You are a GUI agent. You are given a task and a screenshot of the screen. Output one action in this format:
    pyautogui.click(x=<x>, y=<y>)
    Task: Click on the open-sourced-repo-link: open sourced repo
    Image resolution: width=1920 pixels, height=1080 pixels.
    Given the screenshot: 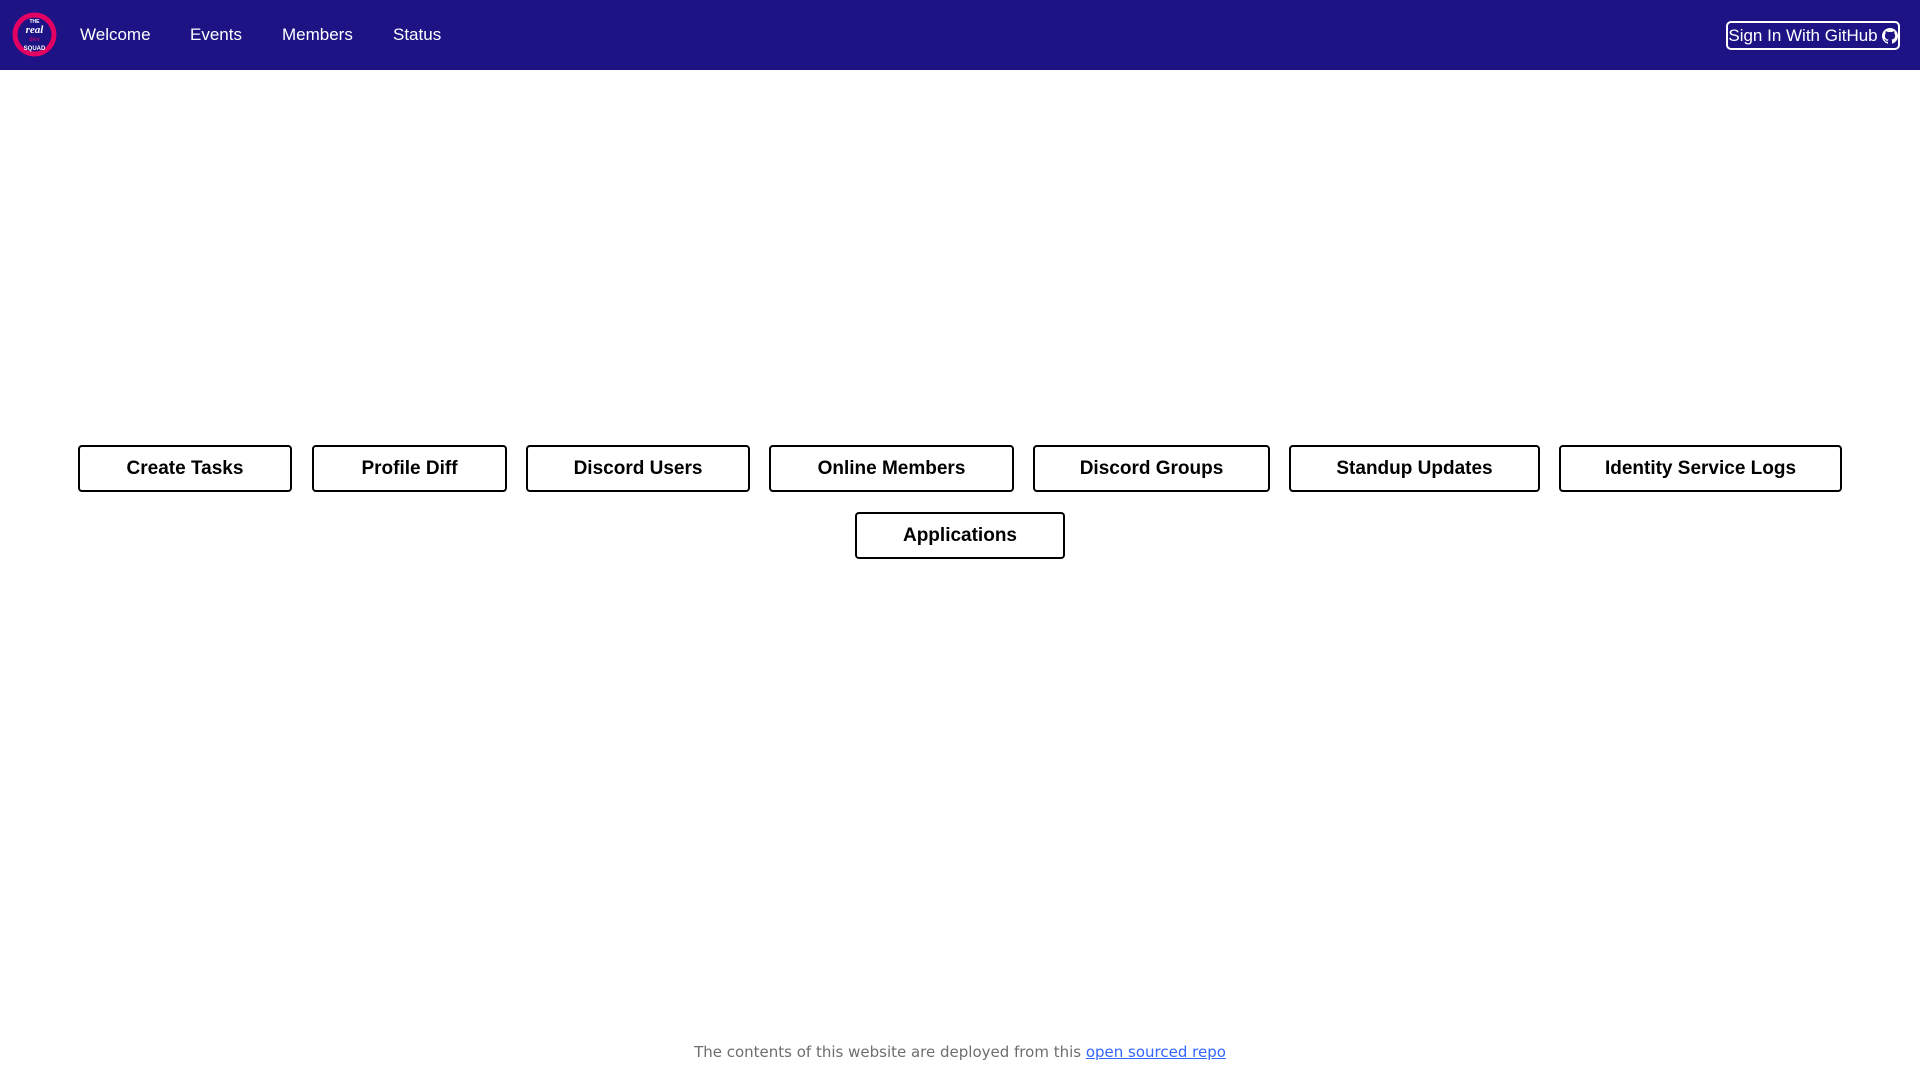 What is the action you would take?
    pyautogui.click(x=1156, y=1052)
    